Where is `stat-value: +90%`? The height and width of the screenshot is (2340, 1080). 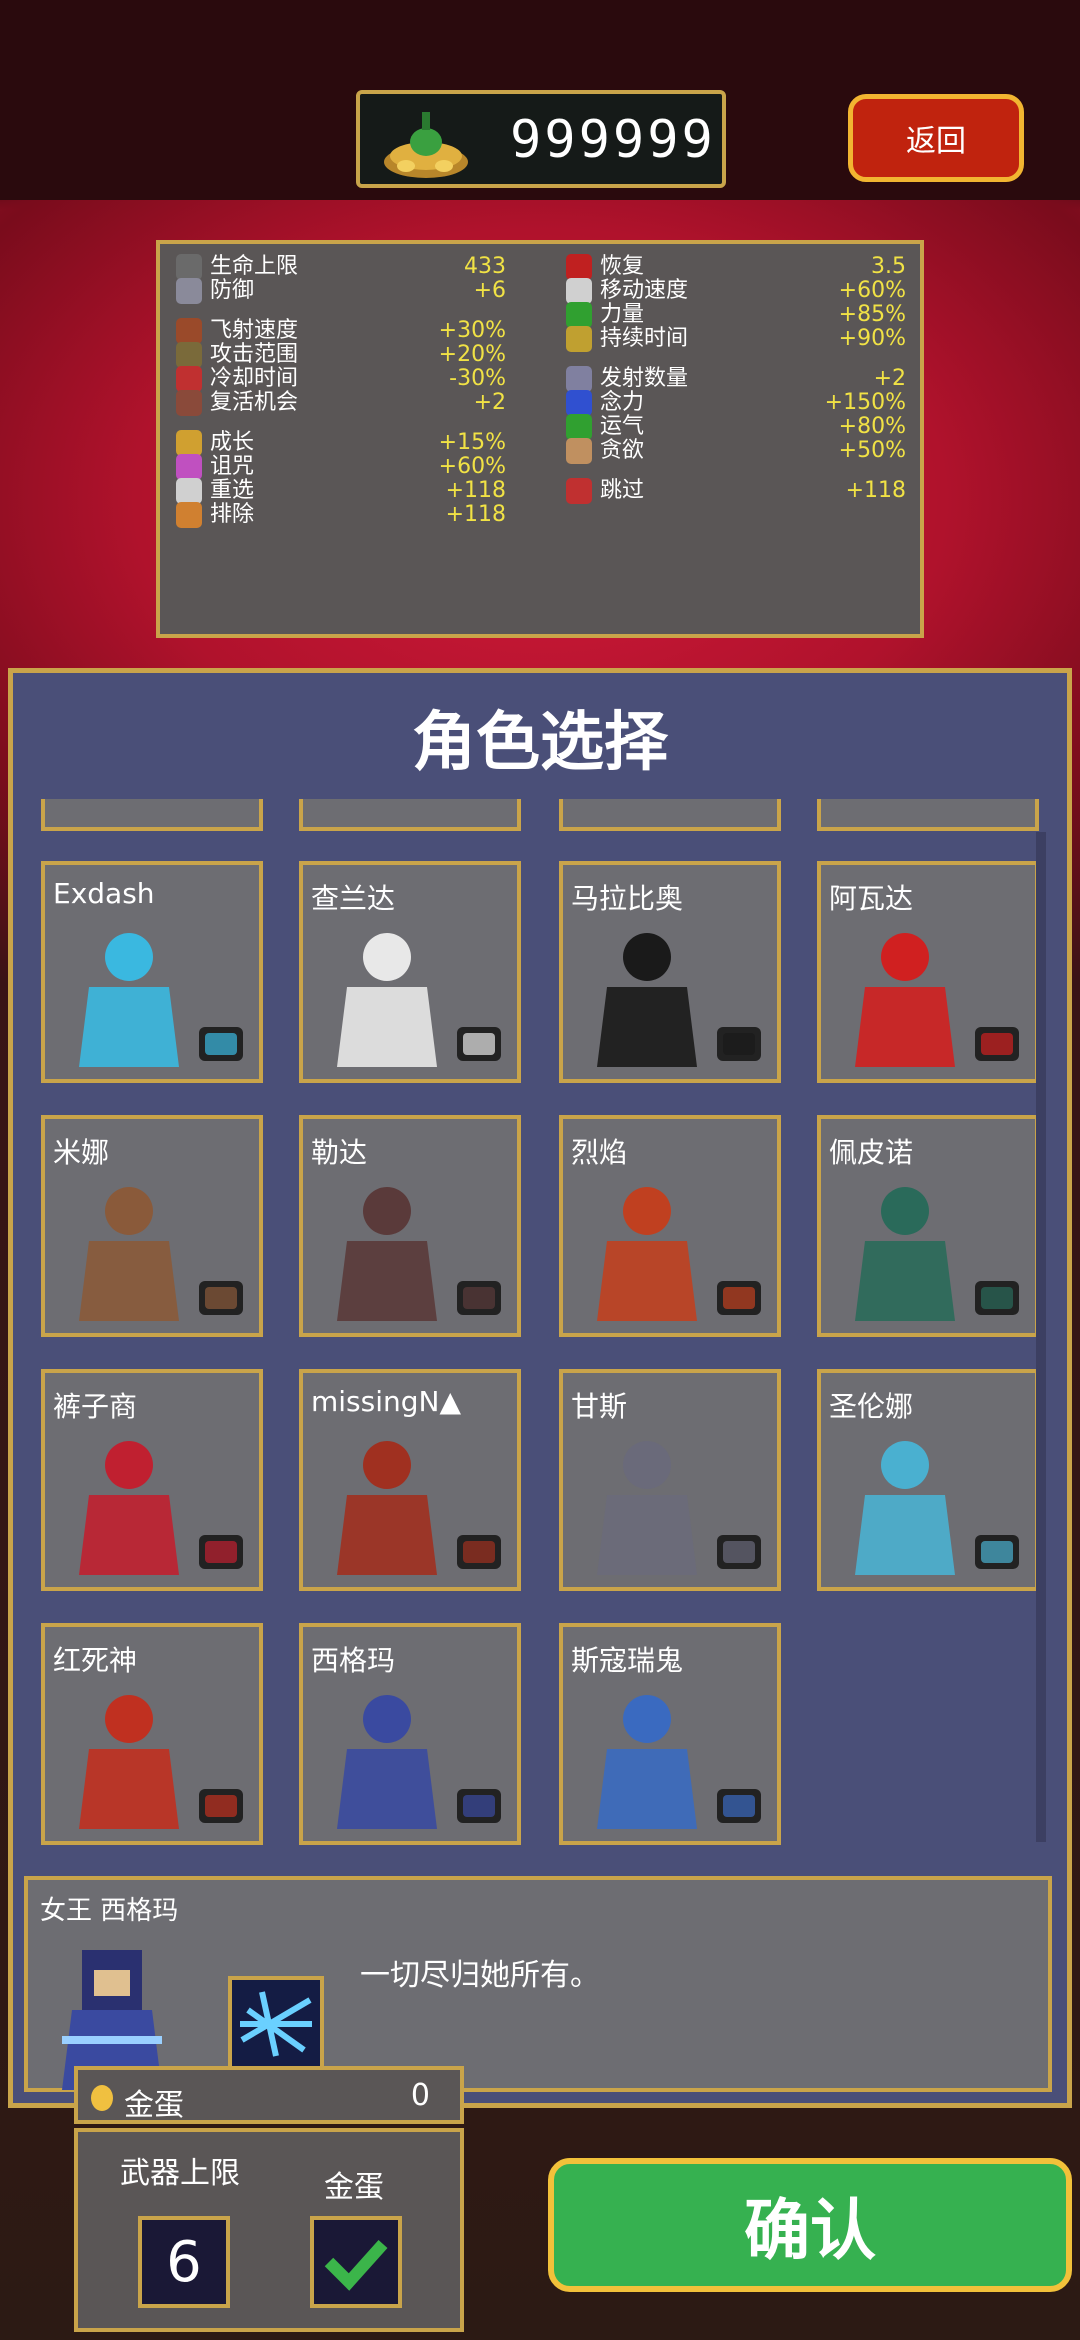
stat-value: +90% is located at coordinates (872, 338).